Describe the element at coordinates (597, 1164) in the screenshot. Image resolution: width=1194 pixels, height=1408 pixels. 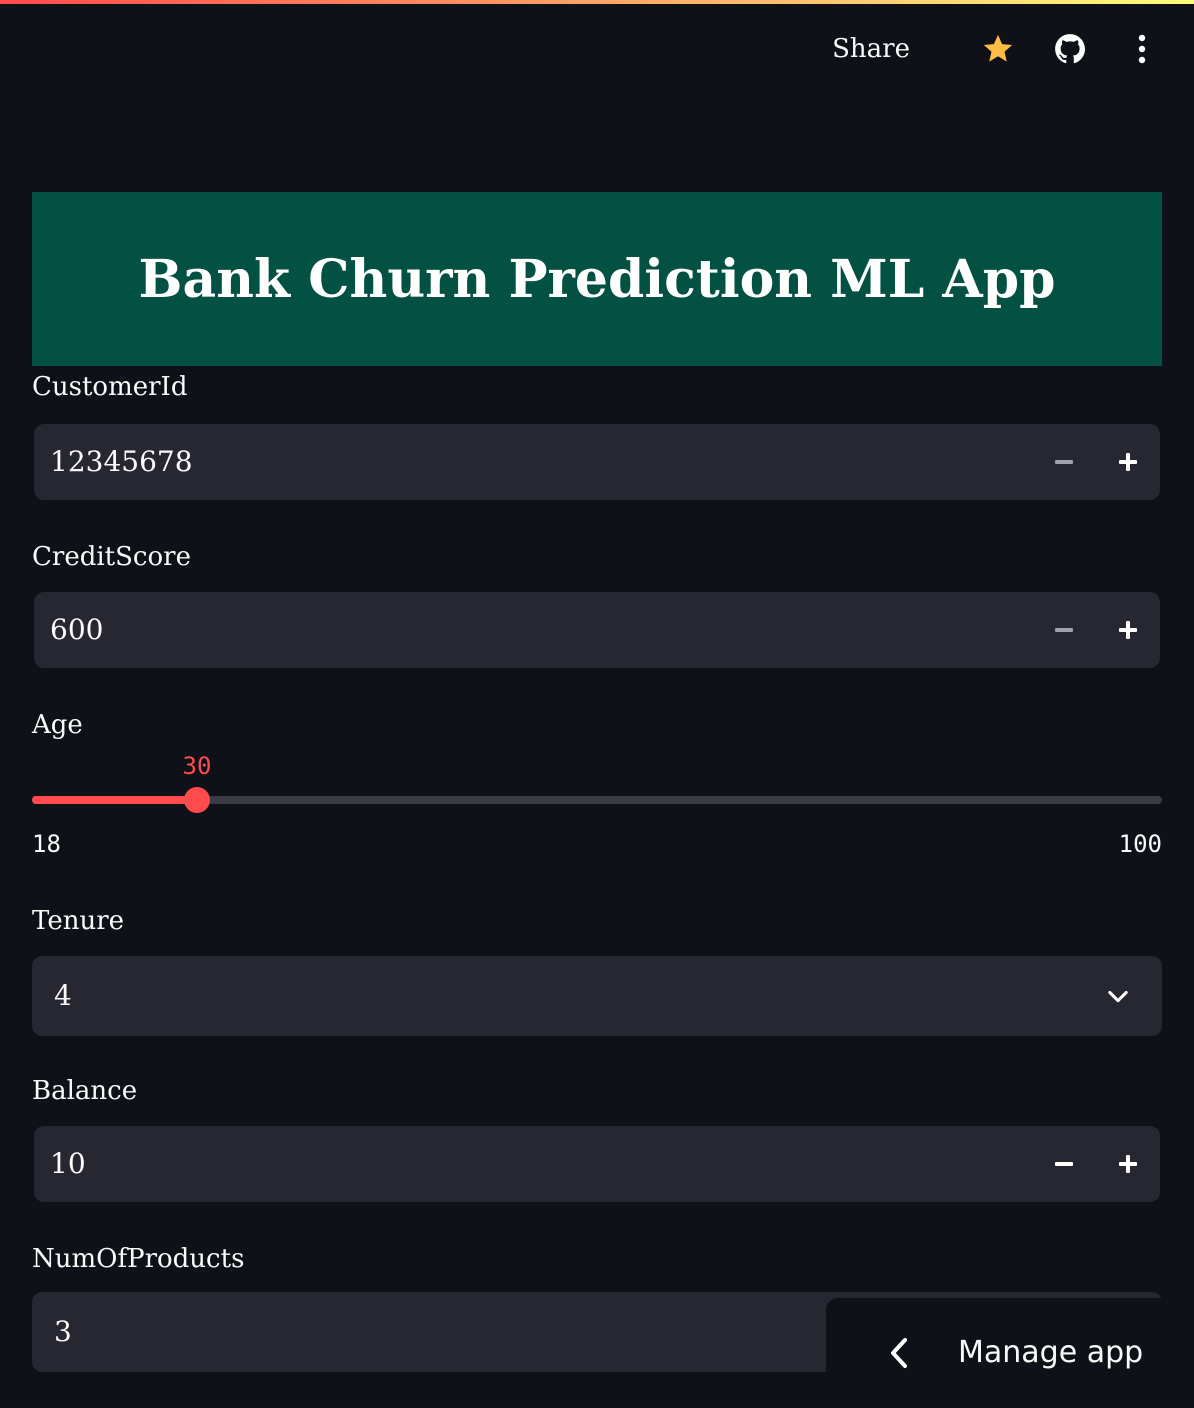
I see `balance-input: 10` at that location.